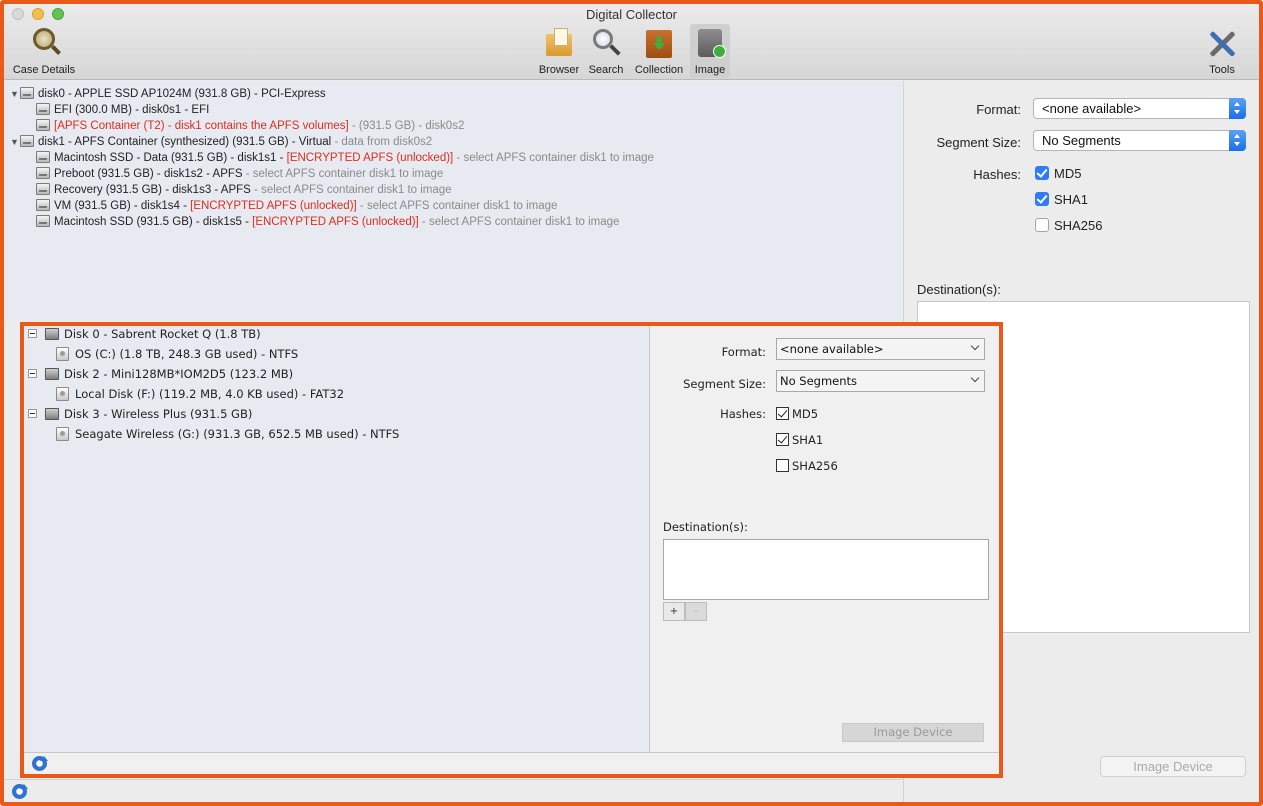  What do you see at coordinates (140, 414) in the screenshot?
I see `tree-row-disk3: Disk 3 - Wireless Plus (931.5 GB)` at bounding box center [140, 414].